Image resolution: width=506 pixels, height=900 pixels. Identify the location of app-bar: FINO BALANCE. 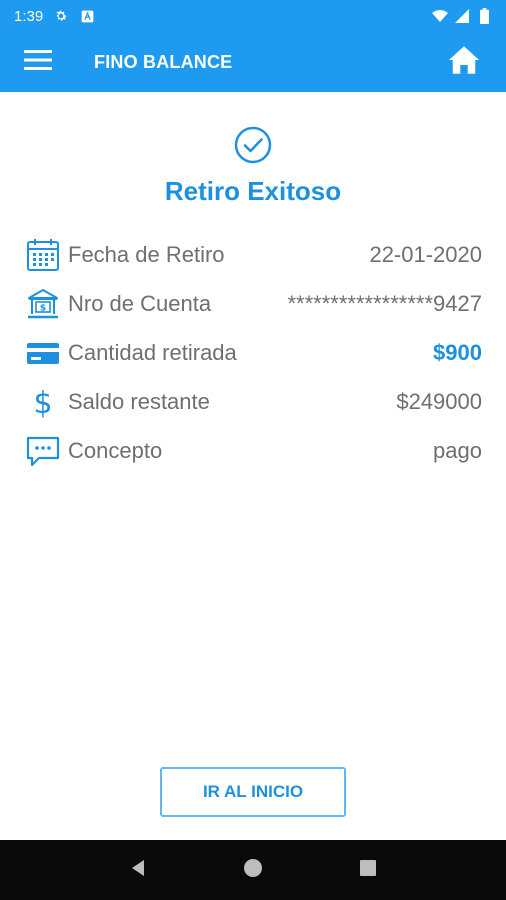
(253, 62).